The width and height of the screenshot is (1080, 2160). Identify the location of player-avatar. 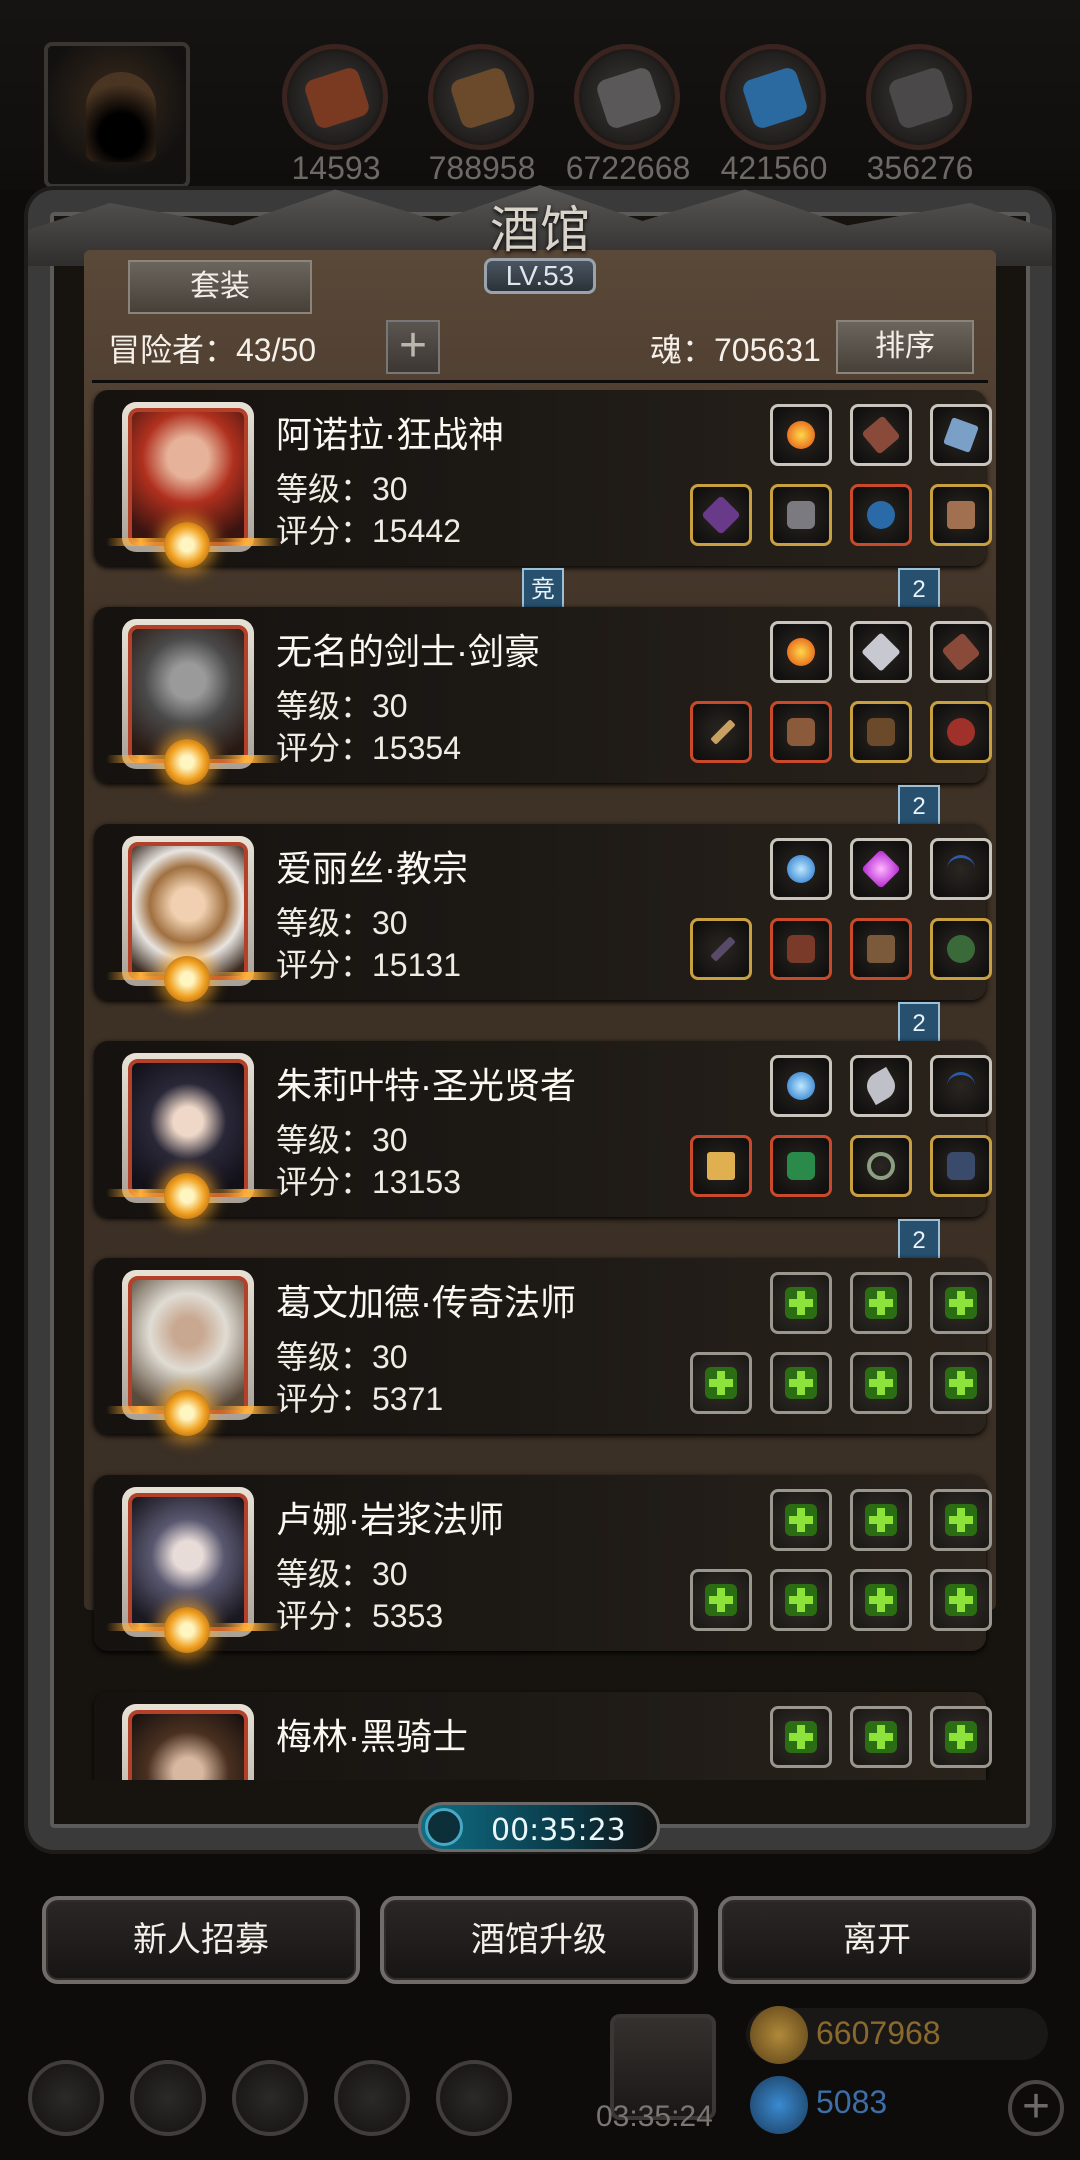
(117, 115).